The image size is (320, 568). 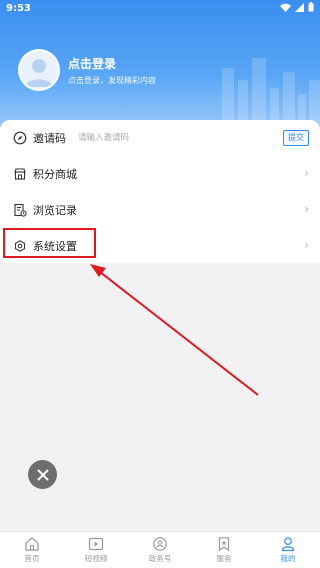 I want to click on system-settings-row: 系统设置 ›, so click(x=160, y=246).